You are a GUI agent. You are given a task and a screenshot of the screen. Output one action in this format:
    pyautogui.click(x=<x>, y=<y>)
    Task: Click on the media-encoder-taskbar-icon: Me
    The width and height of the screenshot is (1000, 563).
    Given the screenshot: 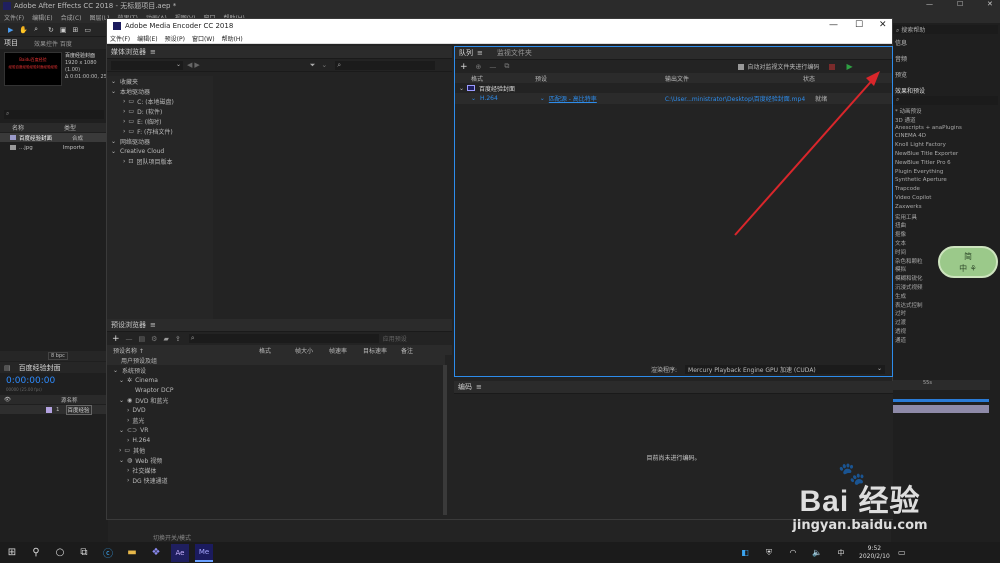 What is the action you would take?
    pyautogui.click(x=204, y=552)
    